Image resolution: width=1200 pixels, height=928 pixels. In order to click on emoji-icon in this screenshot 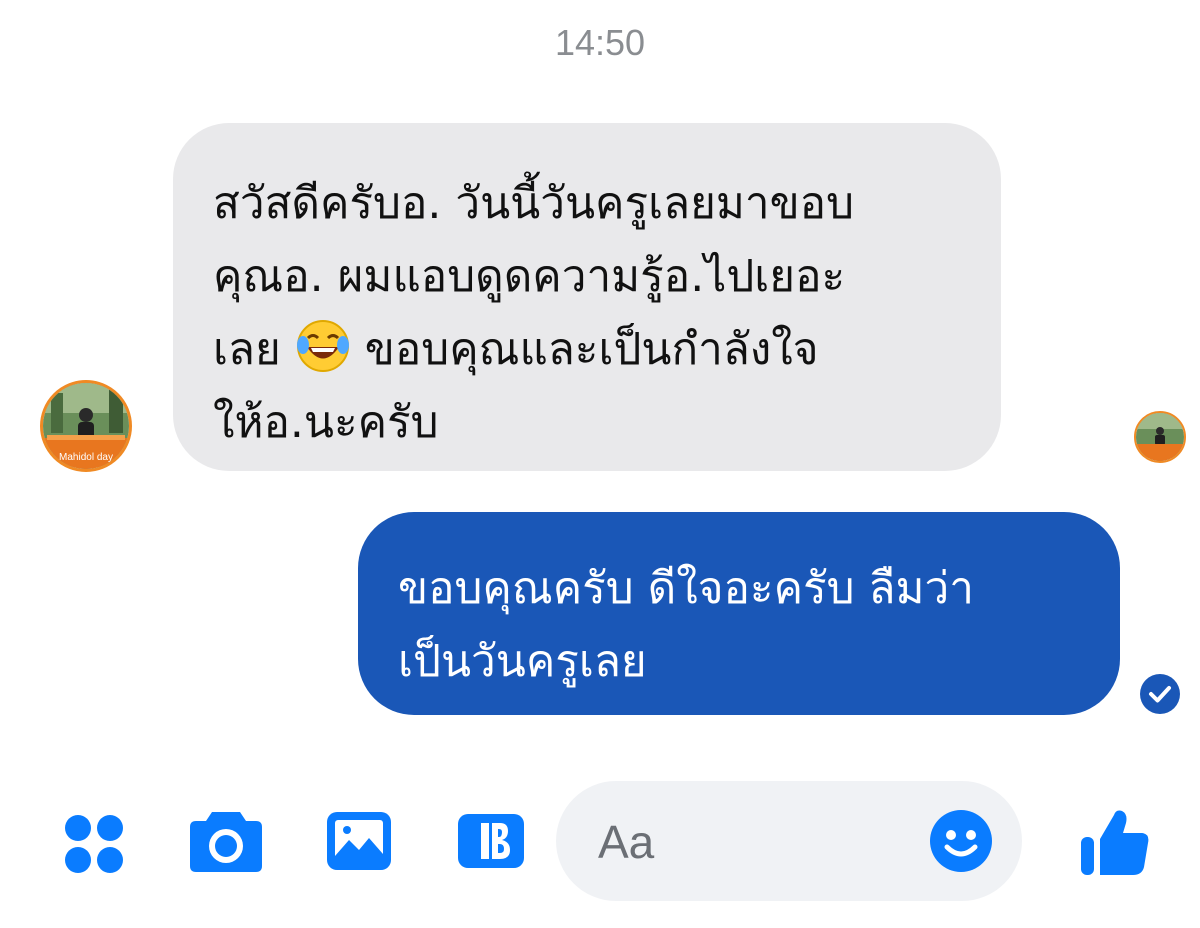, I will do `click(961, 841)`.